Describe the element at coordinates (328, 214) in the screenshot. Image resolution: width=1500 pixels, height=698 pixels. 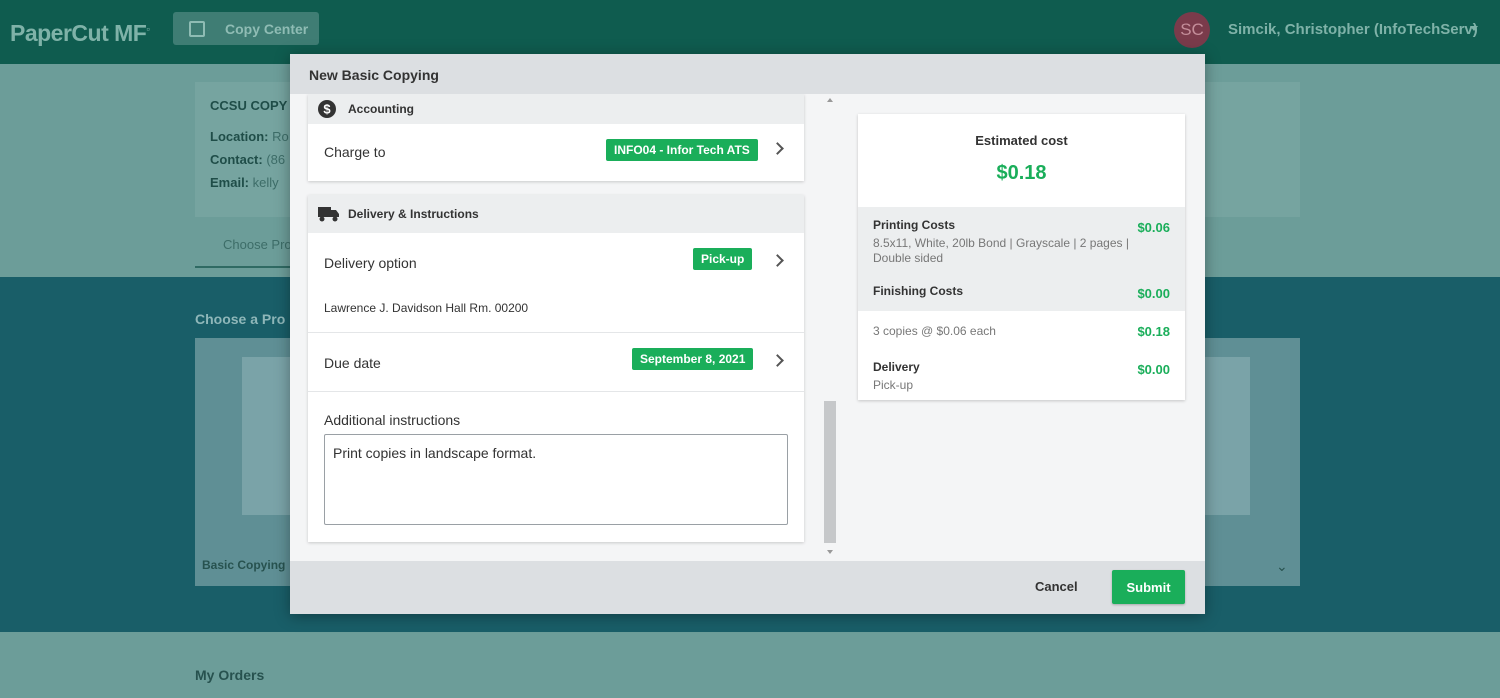
I see `truck-icon` at that location.